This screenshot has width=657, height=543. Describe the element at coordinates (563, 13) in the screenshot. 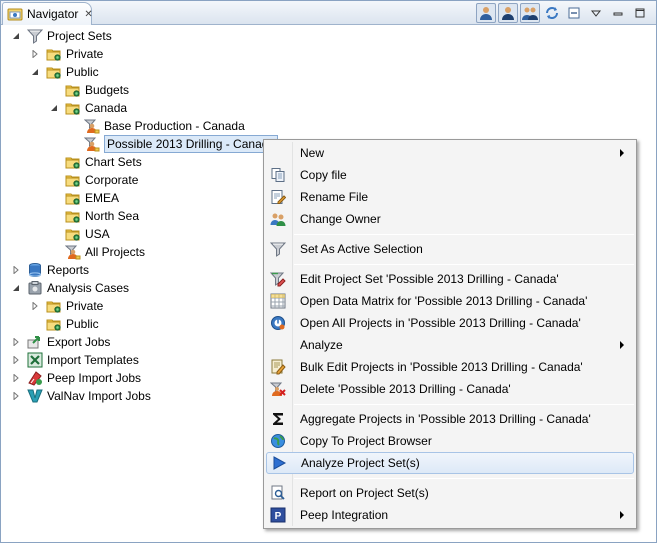

I see `view-toolbar` at that location.